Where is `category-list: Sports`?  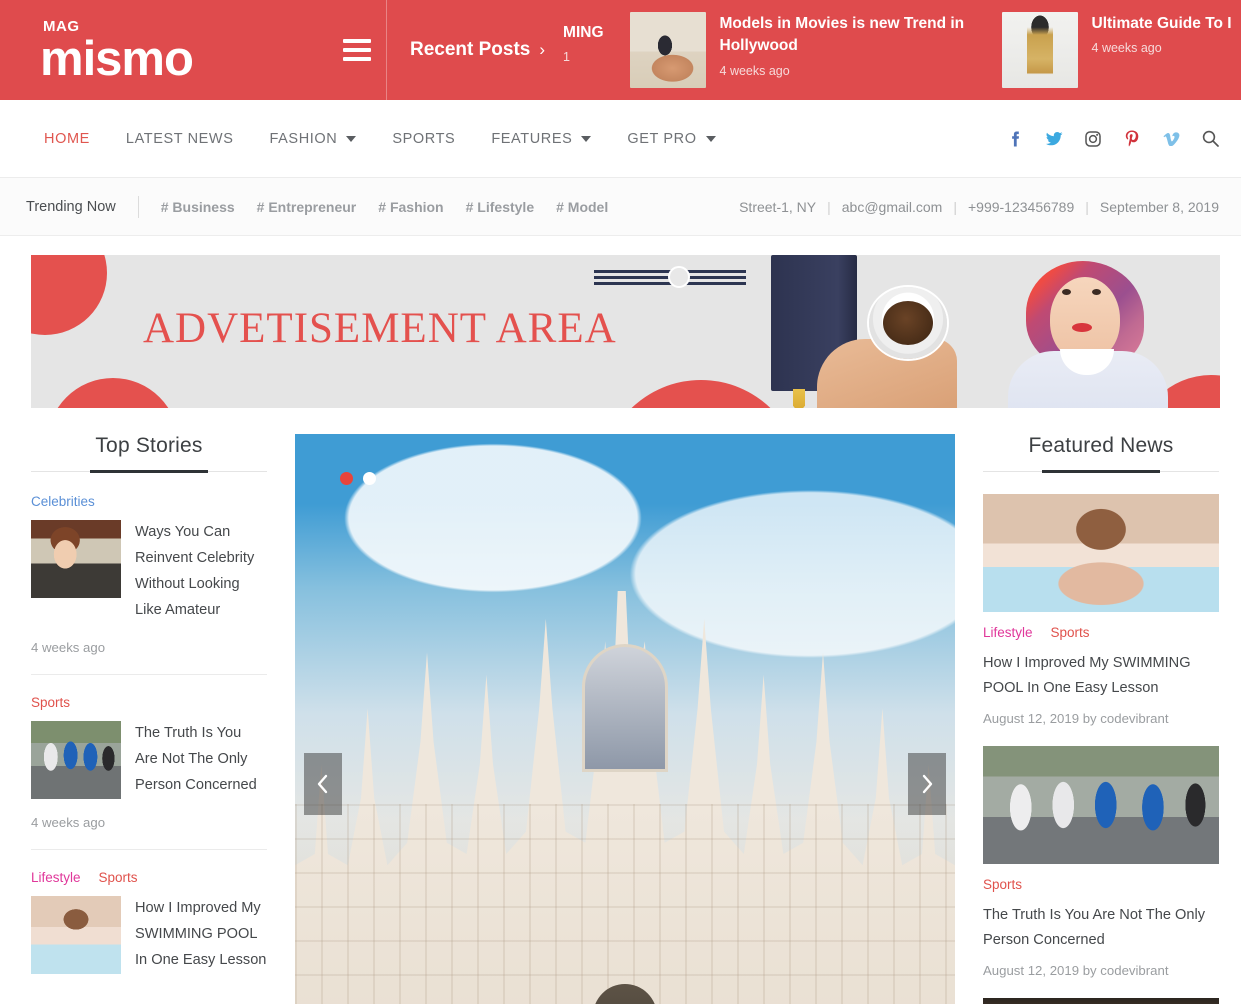 category-list: Sports is located at coordinates (149, 702).